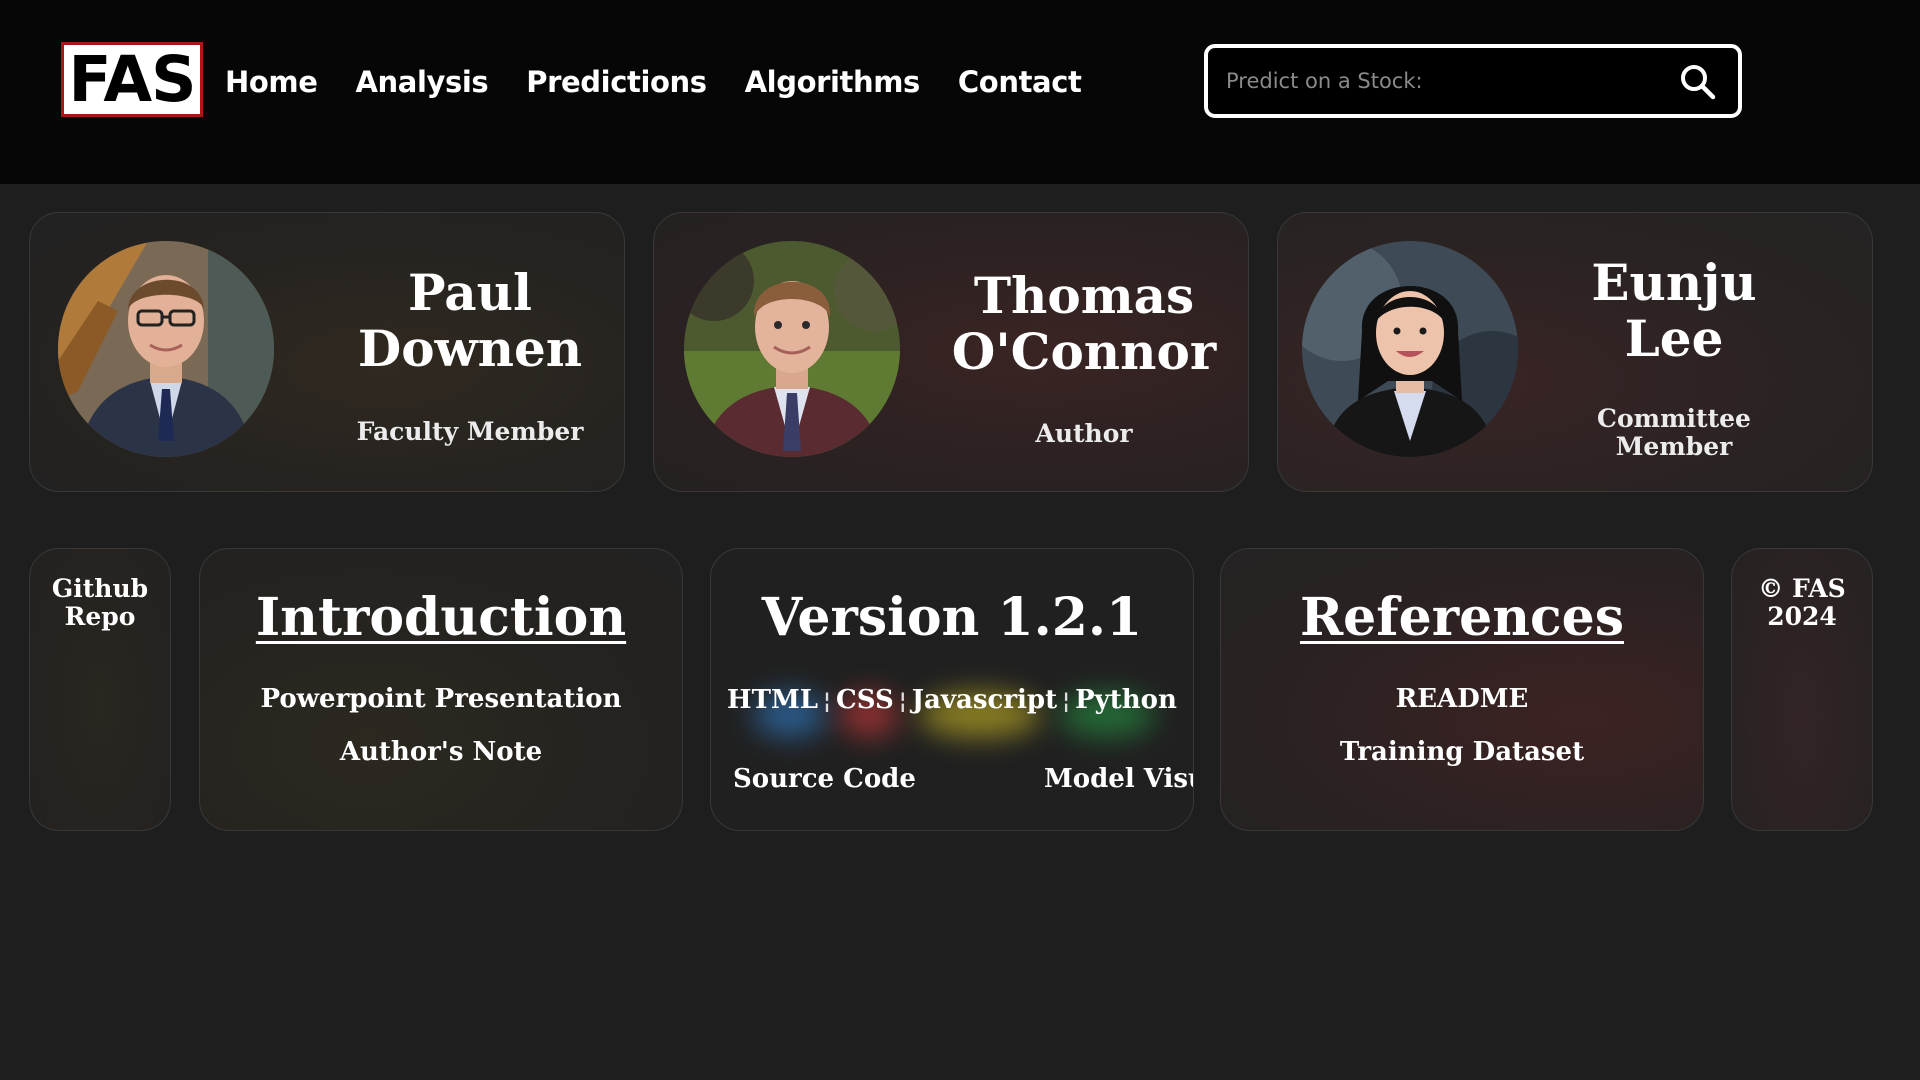  Describe the element at coordinates (1441, 81) in the screenshot. I see `stock-search-input` at that location.